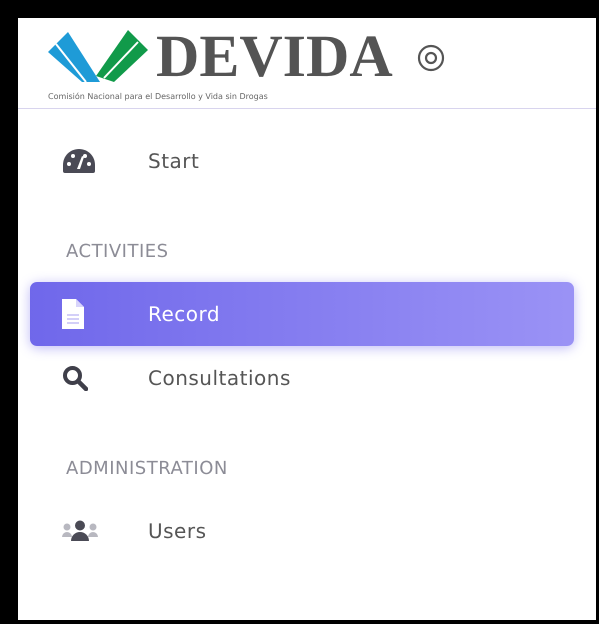 Image resolution: width=599 pixels, height=624 pixels. I want to click on logo-icon, so click(98, 56).